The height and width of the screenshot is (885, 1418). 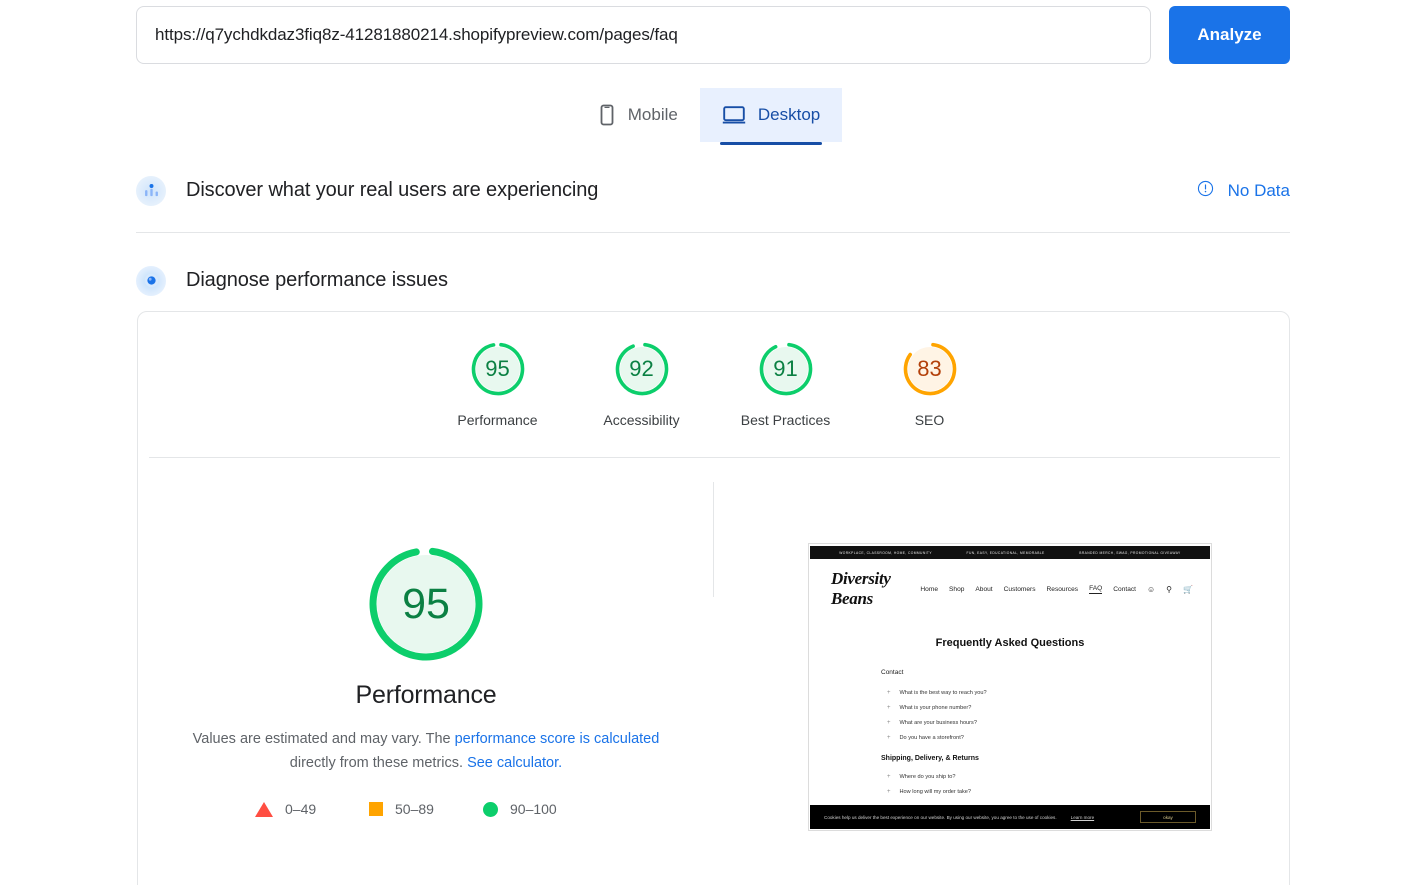 What do you see at coordinates (414, 809) in the screenshot?
I see `legend-range-average: 50–89` at bounding box center [414, 809].